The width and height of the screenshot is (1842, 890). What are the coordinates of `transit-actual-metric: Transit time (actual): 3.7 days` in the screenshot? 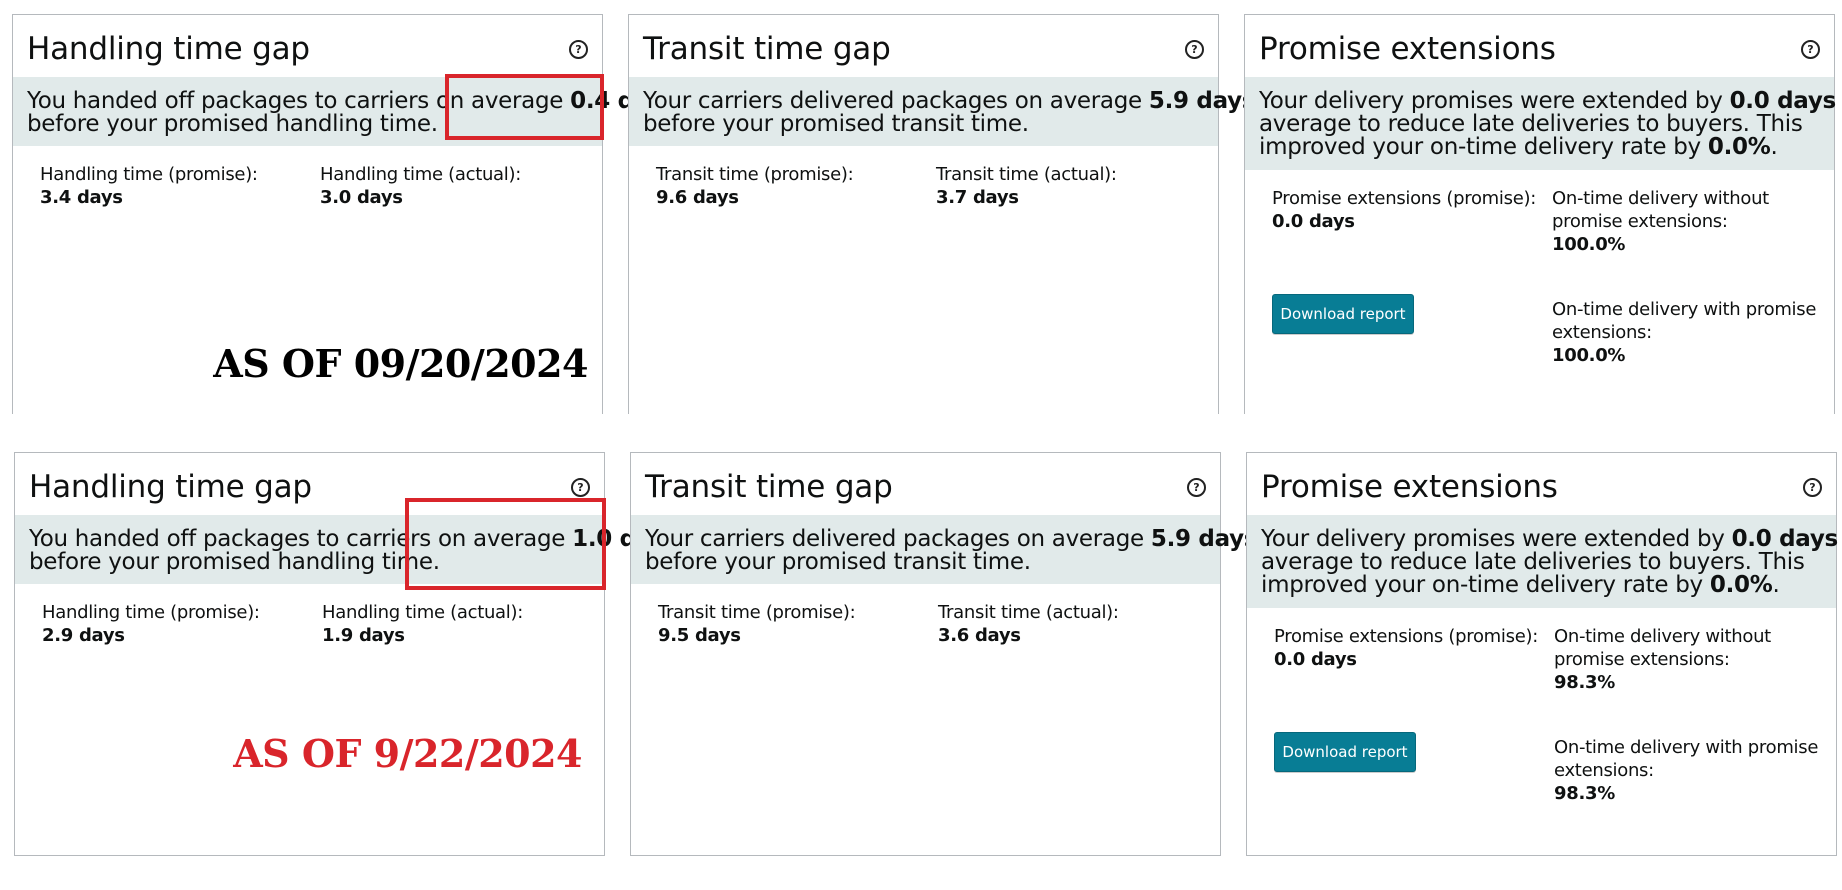 It's located at (1026, 186).